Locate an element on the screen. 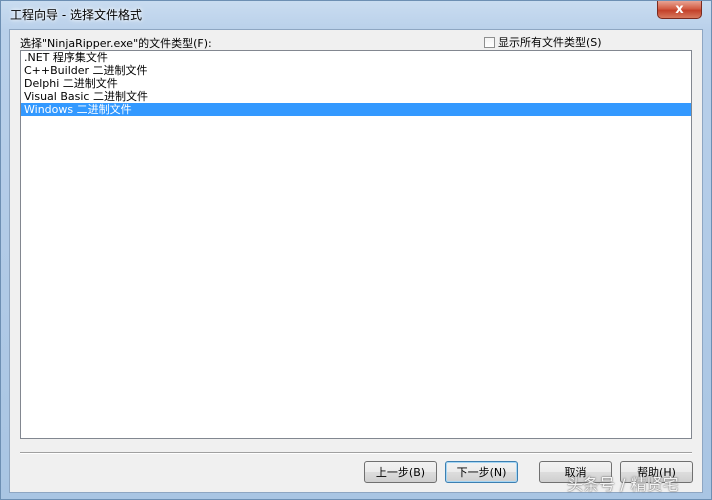 This screenshot has height=500, width=712. show-all-file-types-label: 显示所有文件类型(S) is located at coordinates (550, 42).